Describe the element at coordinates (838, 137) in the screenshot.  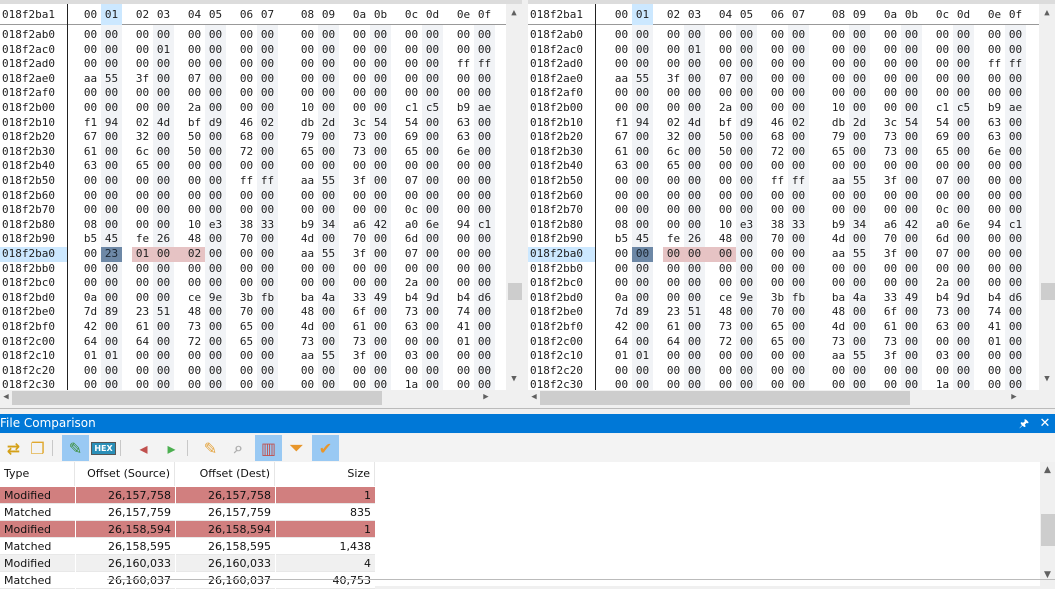
I see `hex-byte: 79` at that location.